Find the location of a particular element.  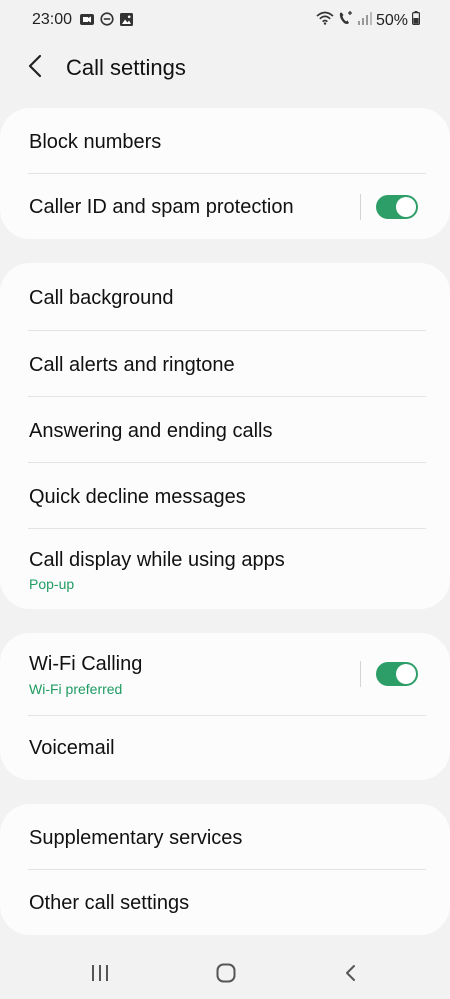

setting-title: Wi-Fi Calling is located at coordinates (86, 664).